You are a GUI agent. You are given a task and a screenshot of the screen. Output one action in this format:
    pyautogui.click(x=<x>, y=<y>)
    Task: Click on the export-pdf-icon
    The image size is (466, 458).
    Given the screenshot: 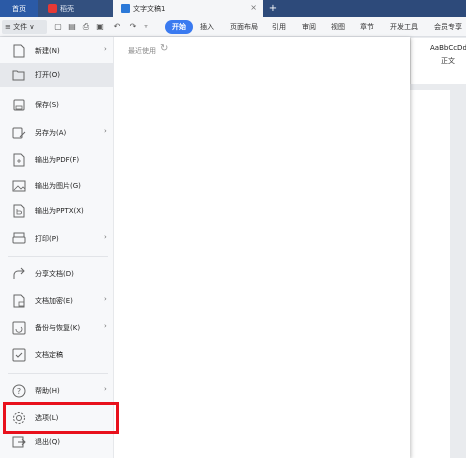 What is the action you would take?
    pyautogui.click(x=19, y=160)
    